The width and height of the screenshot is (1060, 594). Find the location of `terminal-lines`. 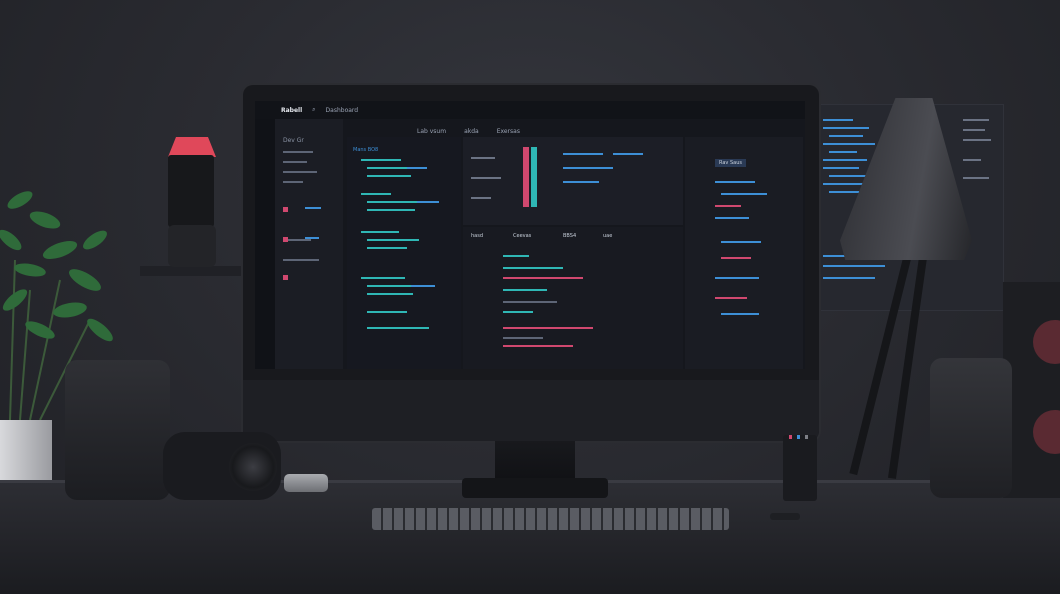

terminal-lines is located at coordinates (548, 301).